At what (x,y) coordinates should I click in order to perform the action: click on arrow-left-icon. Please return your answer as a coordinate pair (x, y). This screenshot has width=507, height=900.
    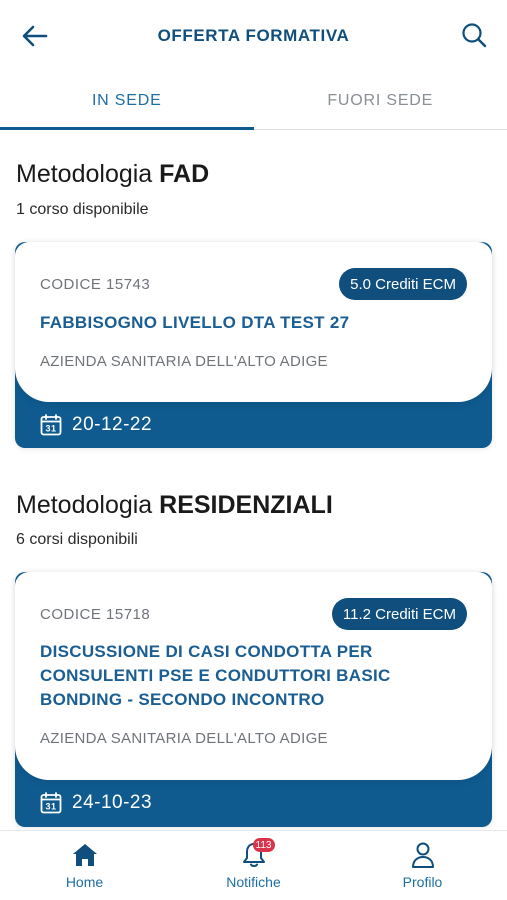
    Looking at the image, I should click on (35, 36).